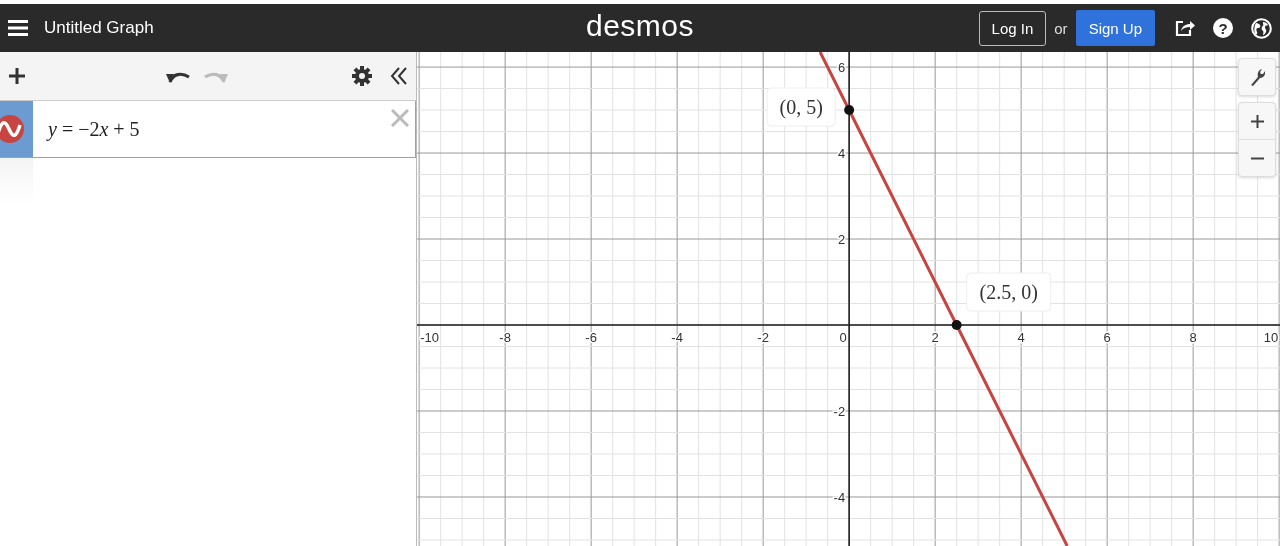  What do you see at coordinates (399, 76) in the screenshot?
I see `collapse-icon` at bounding box center [399, 76].